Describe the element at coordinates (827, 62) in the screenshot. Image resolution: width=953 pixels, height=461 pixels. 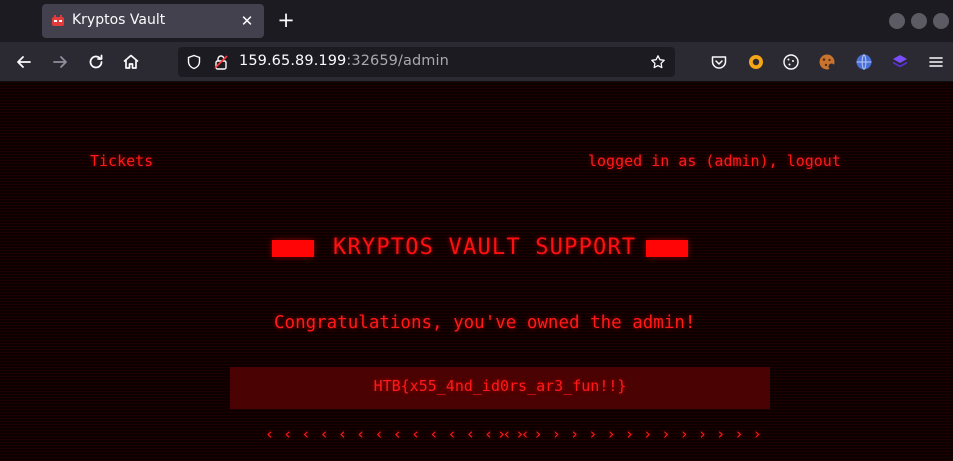
I see `cookie-editor-icon` at that location.